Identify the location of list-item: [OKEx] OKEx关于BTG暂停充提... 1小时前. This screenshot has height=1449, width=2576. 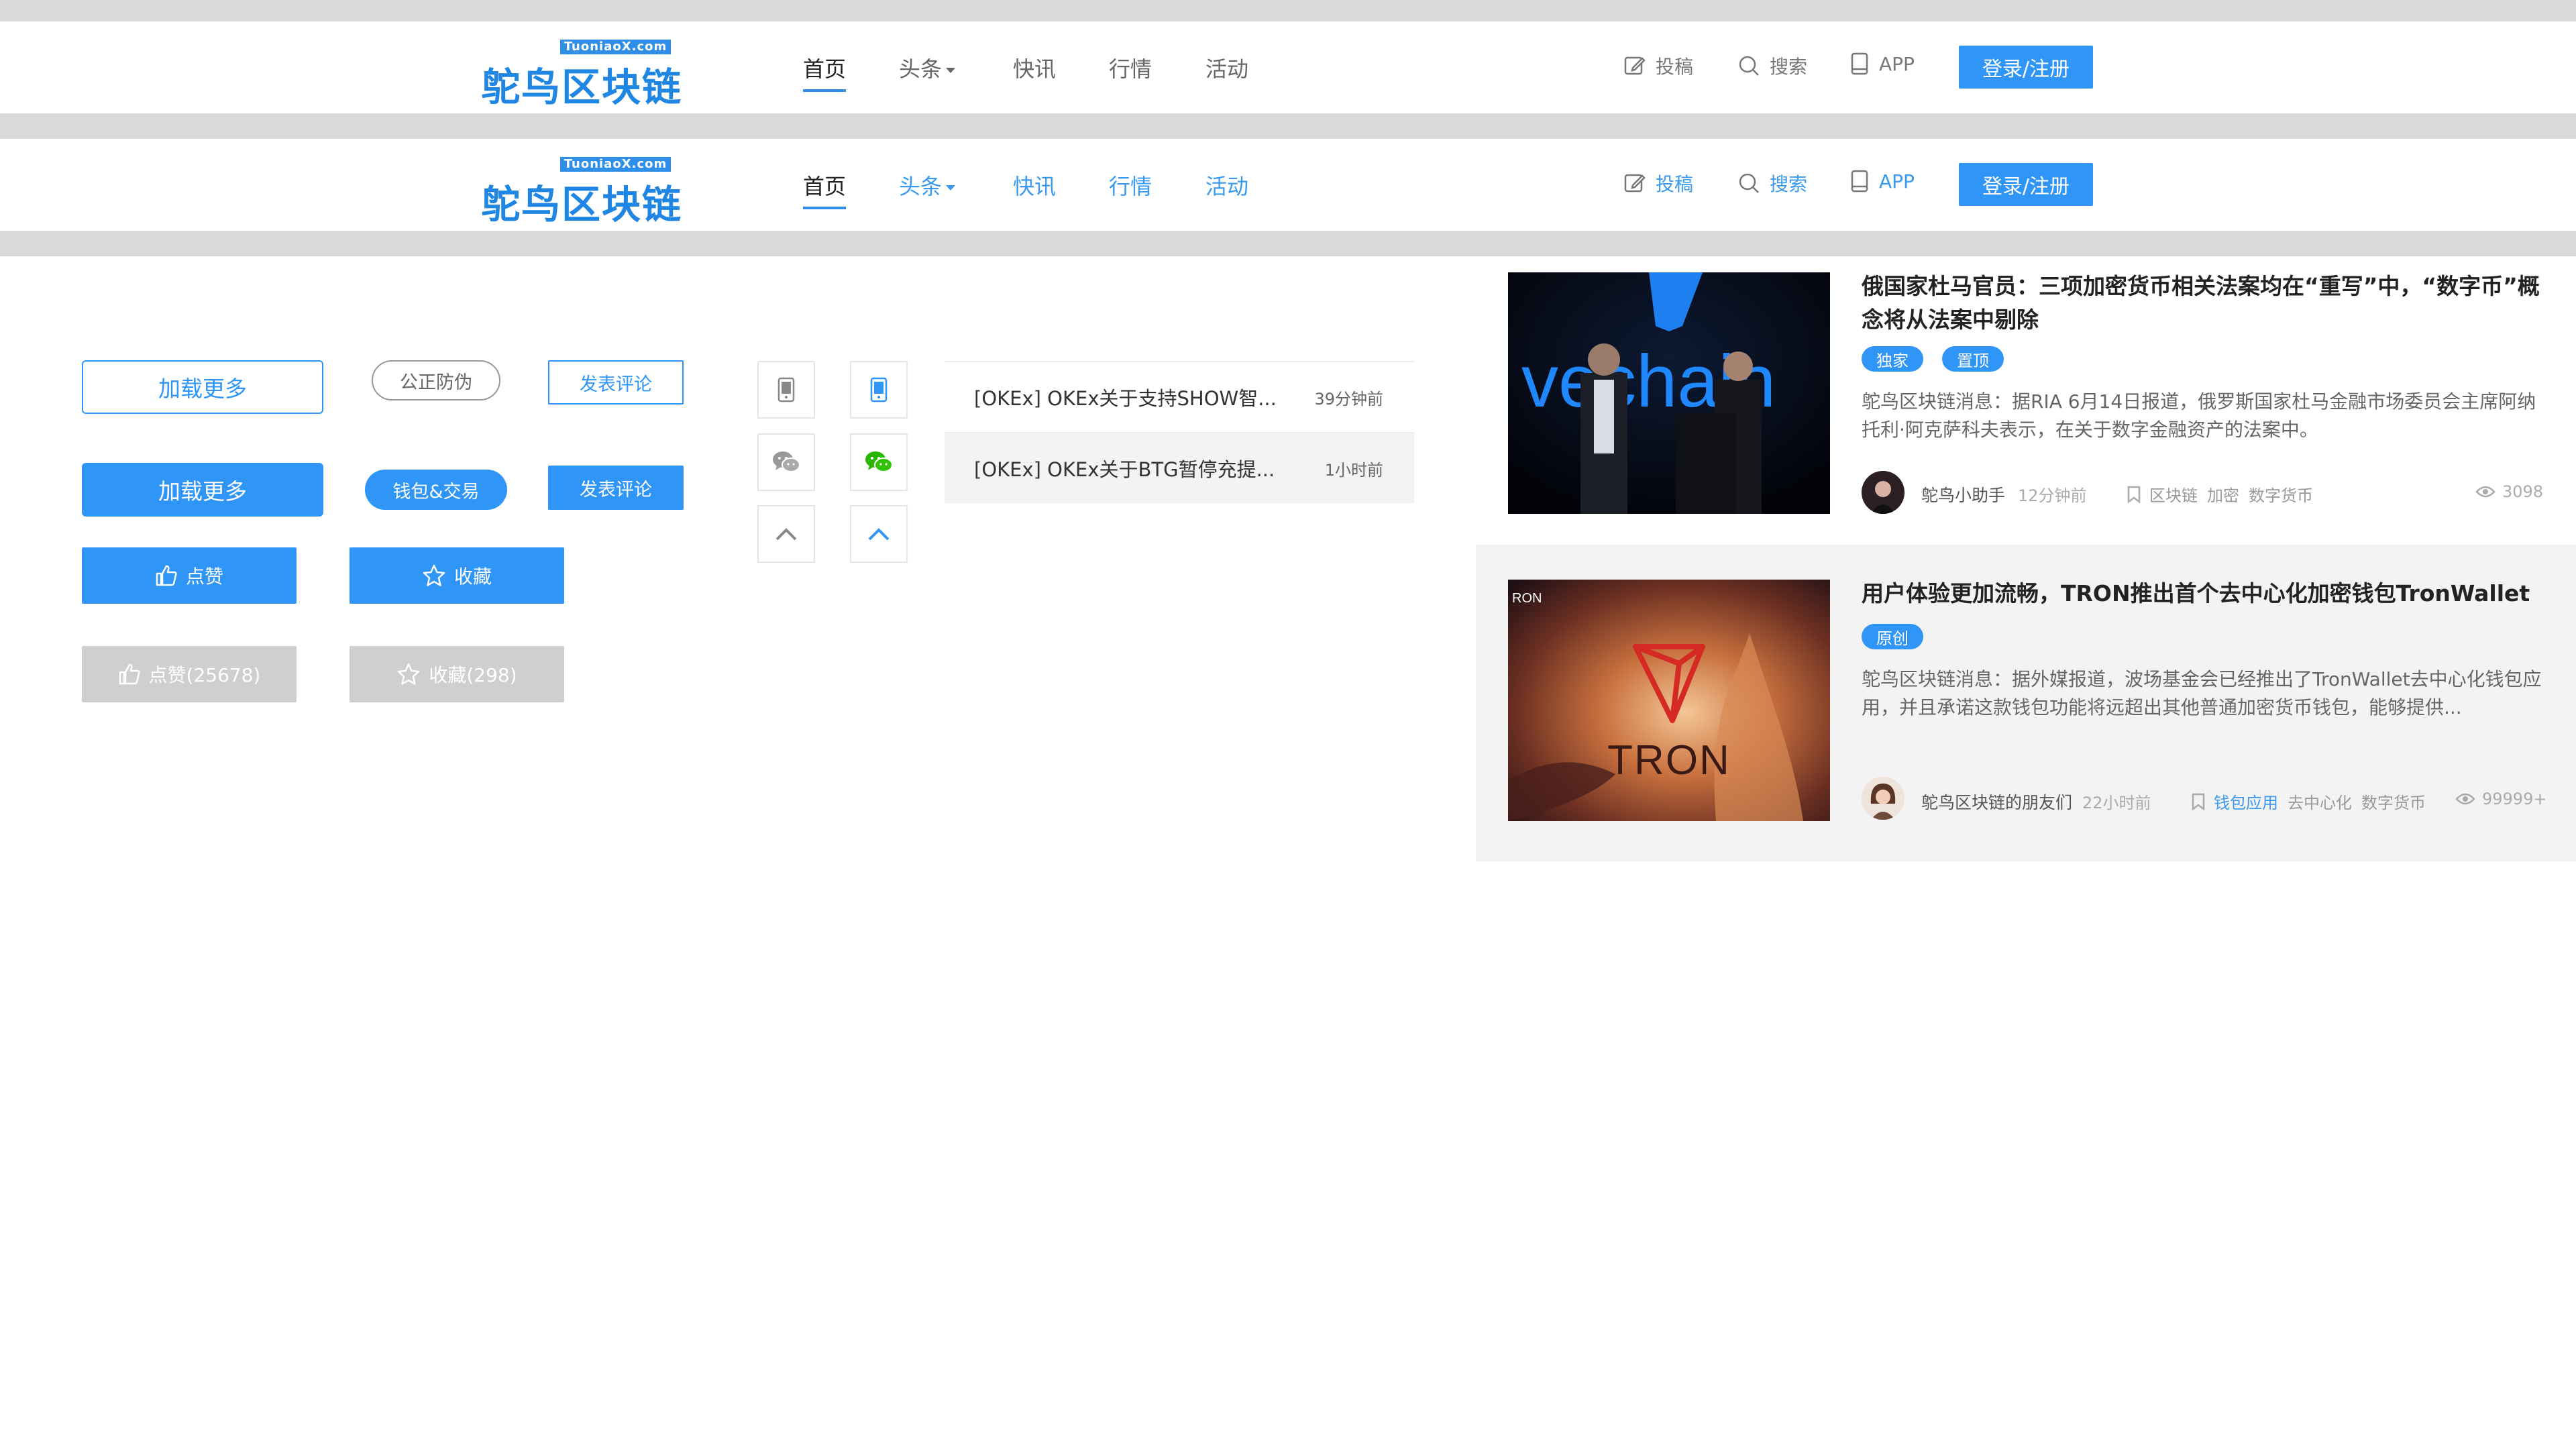
(1179, 467).